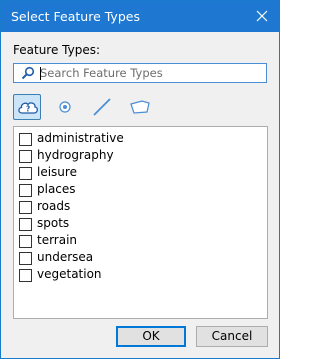 The width and height of the screenshot is (320, 359). What do you see at coordinates (139, 139) in the screenshot?
I see `list-item-administrative: administrative` at bounding box center [139, 139].